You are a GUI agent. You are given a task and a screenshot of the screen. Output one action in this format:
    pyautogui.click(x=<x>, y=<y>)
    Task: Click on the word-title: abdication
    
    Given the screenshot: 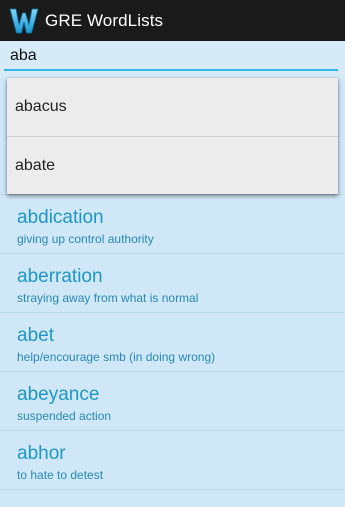 What is the action you would take?
    pyautogui.click(x=60, y=217)
    